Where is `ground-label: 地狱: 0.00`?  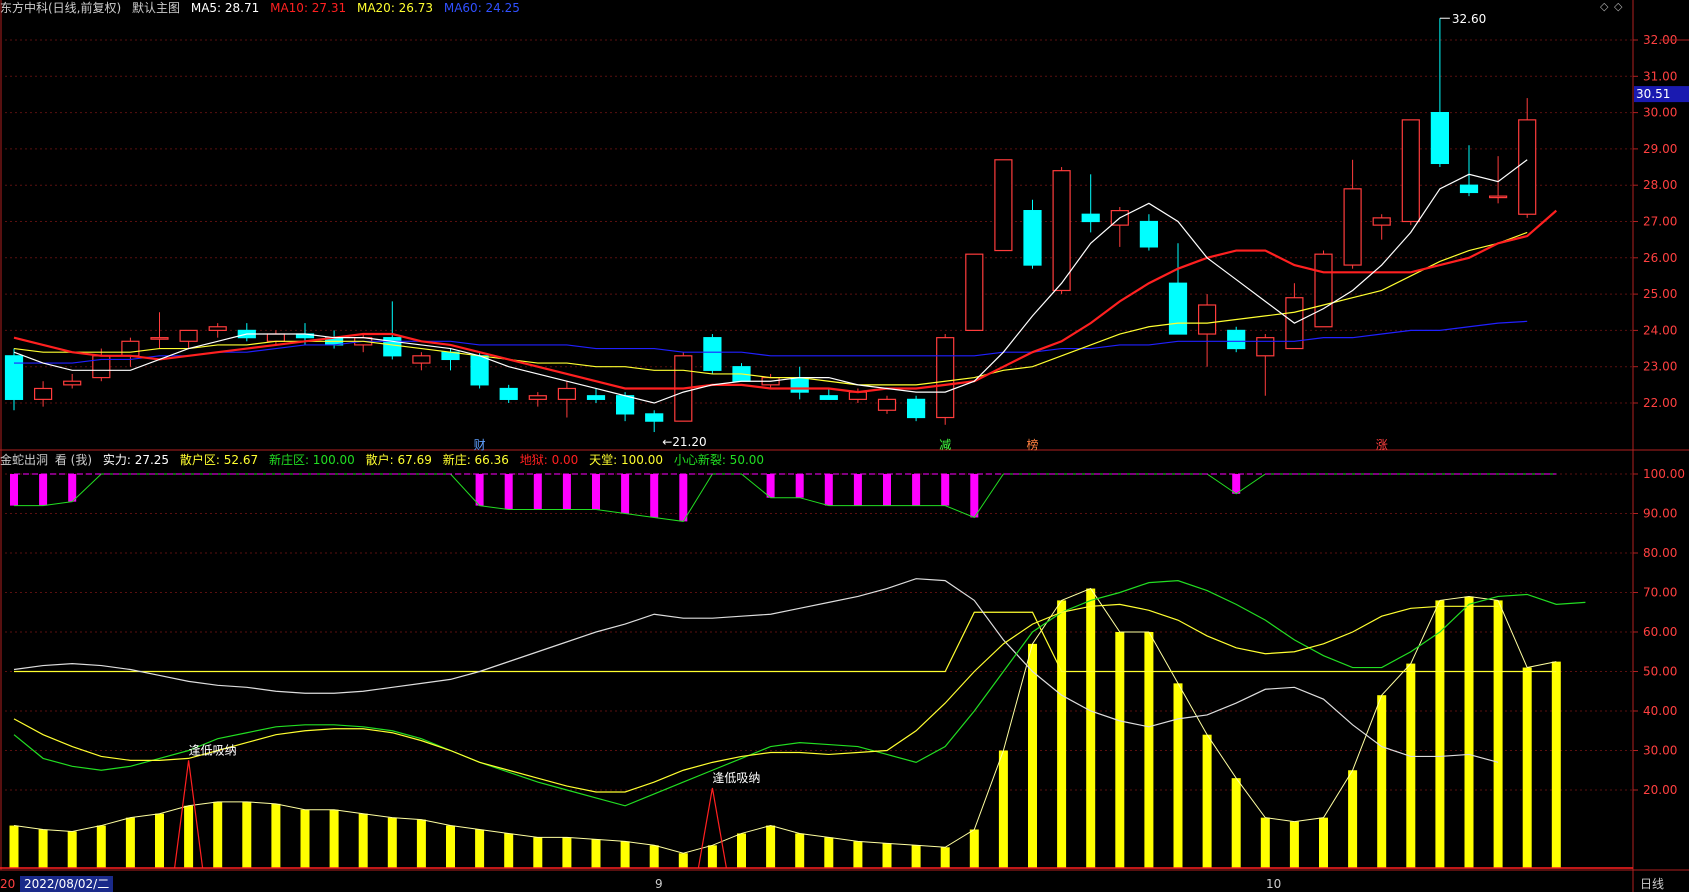 ground-label: 地狱: 0.00 is located at coordinates (549, 460).